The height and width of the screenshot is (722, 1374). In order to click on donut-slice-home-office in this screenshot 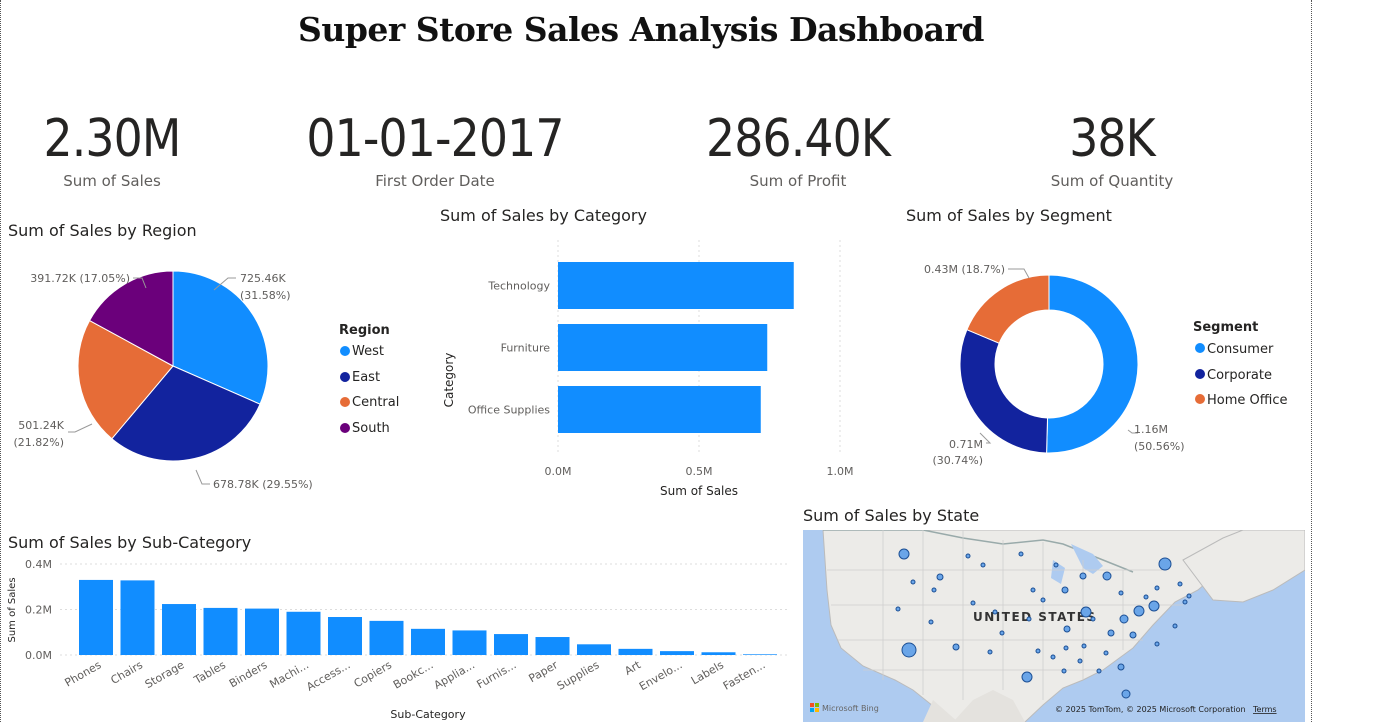, I will do `click(1008, 309)`.